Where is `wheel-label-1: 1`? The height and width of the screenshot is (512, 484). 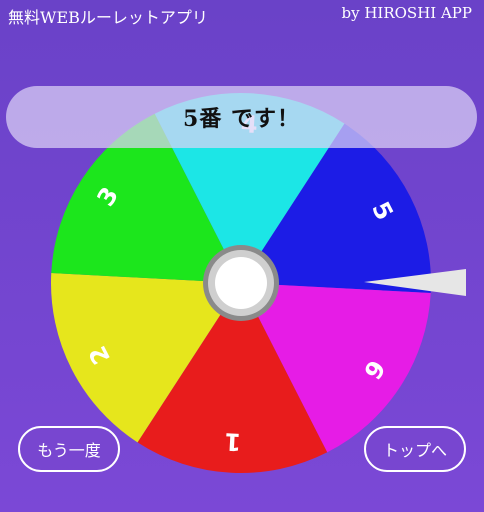
wheel-label-1: 1 is located at coordinates (233, 441).